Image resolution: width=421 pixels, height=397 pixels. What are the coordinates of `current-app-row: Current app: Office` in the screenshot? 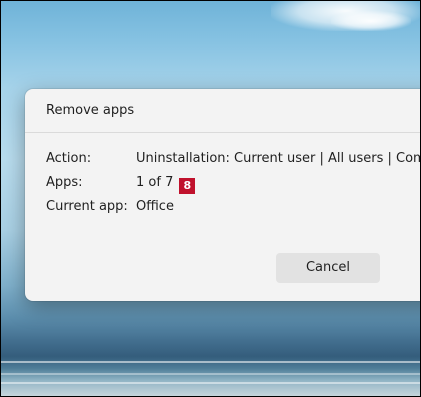 It's located at (110, 206).